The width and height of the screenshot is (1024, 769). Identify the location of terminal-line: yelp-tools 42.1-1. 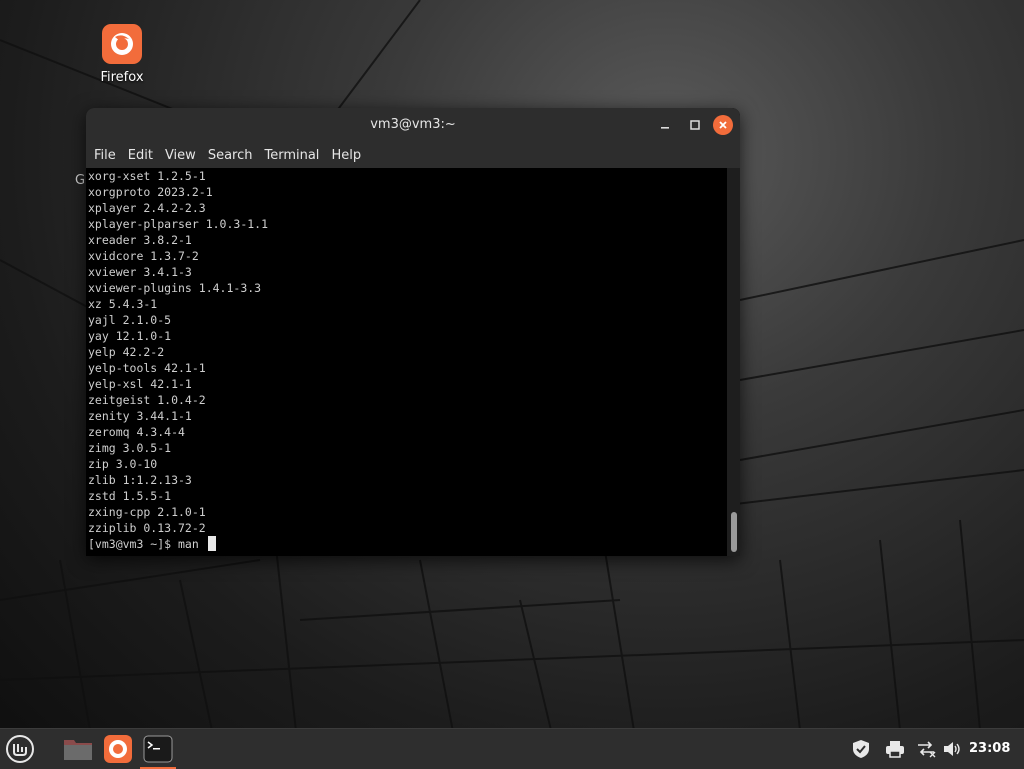
(147, 368).